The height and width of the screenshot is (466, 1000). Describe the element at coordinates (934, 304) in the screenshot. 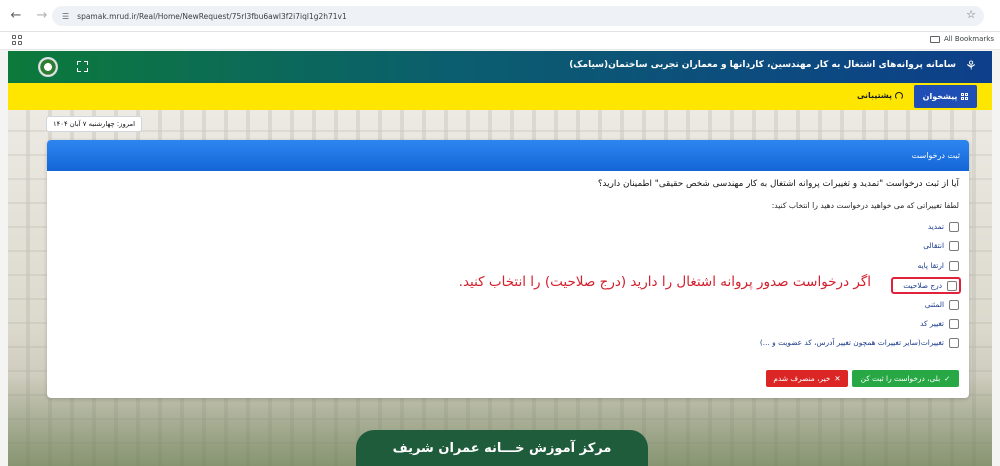

I see `option-label: المثنی` at that location.